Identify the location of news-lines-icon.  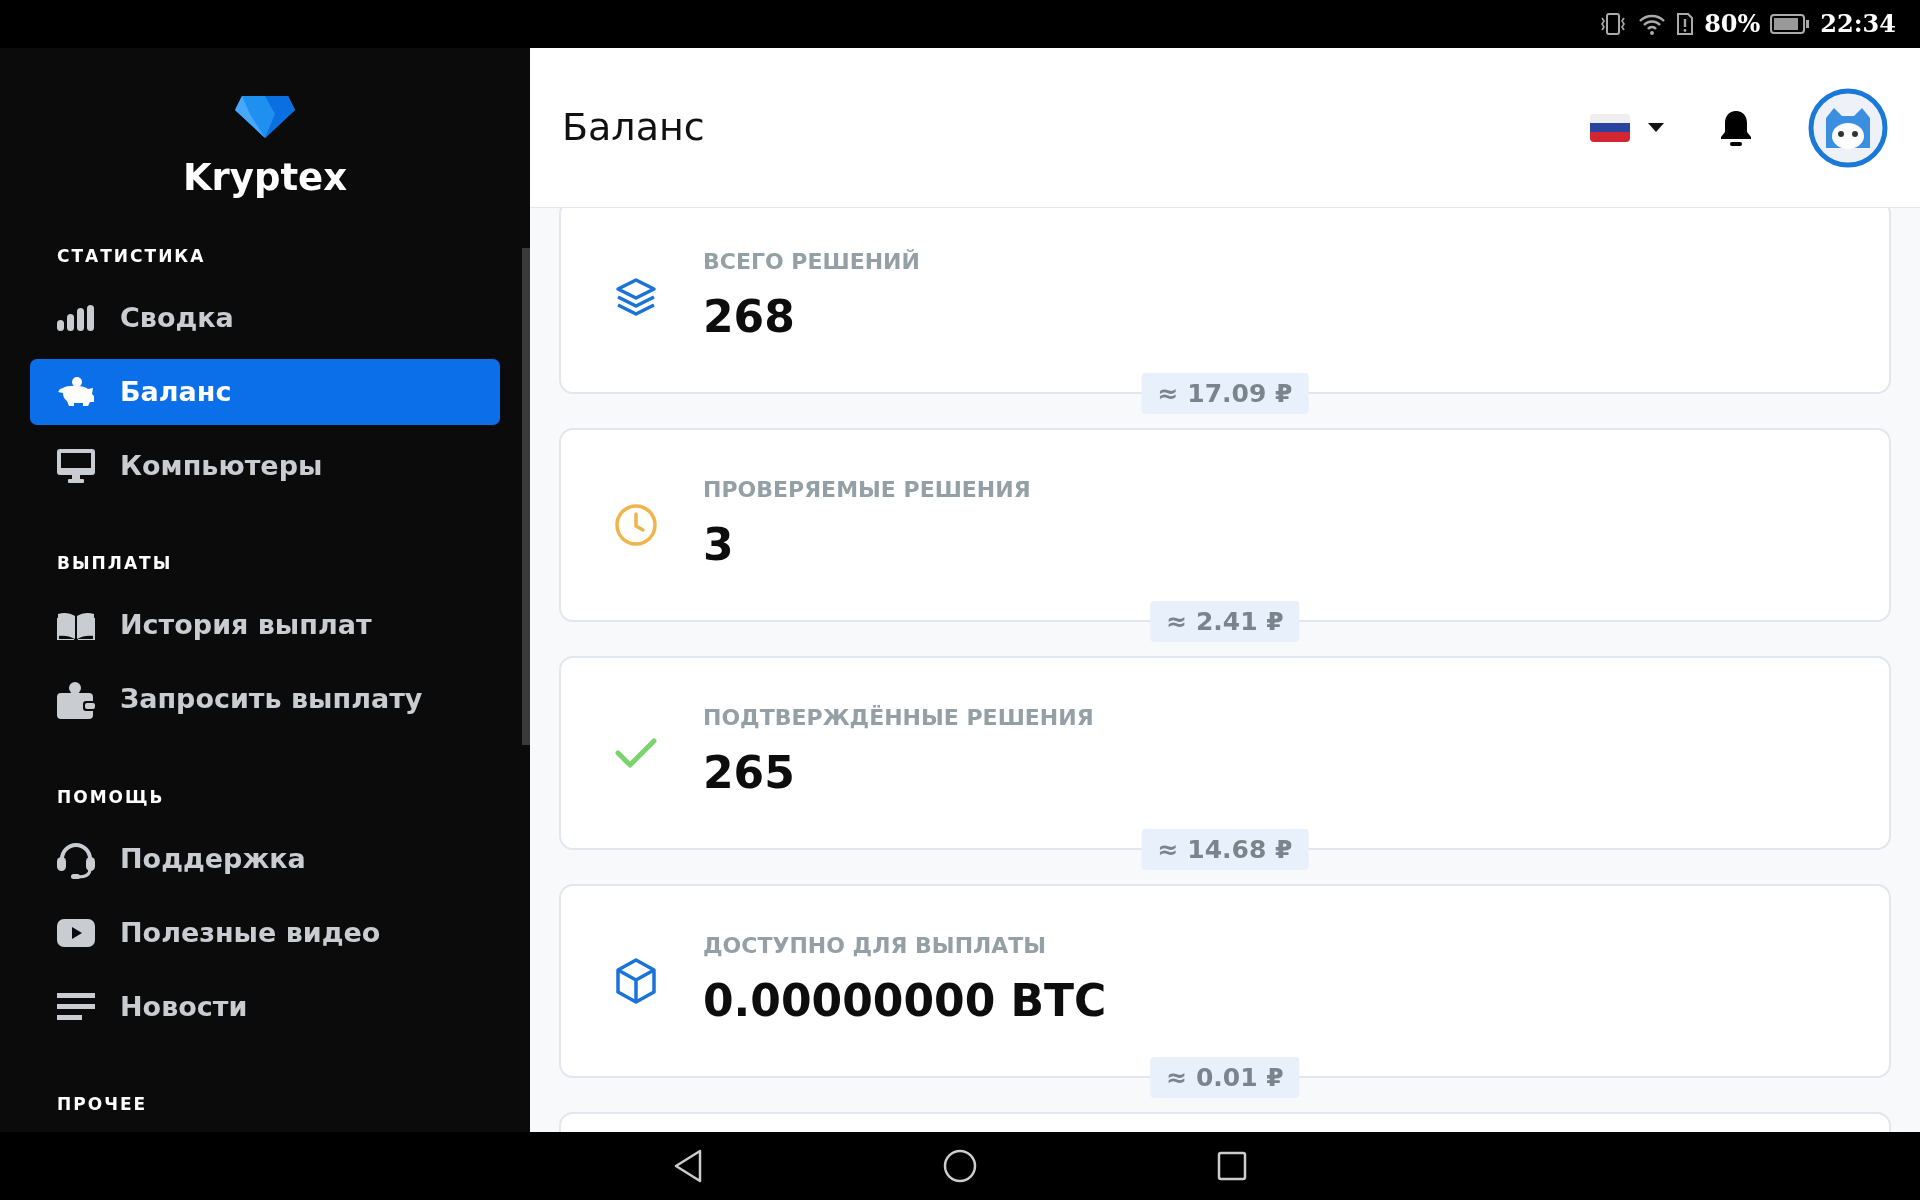
(76, 1007).